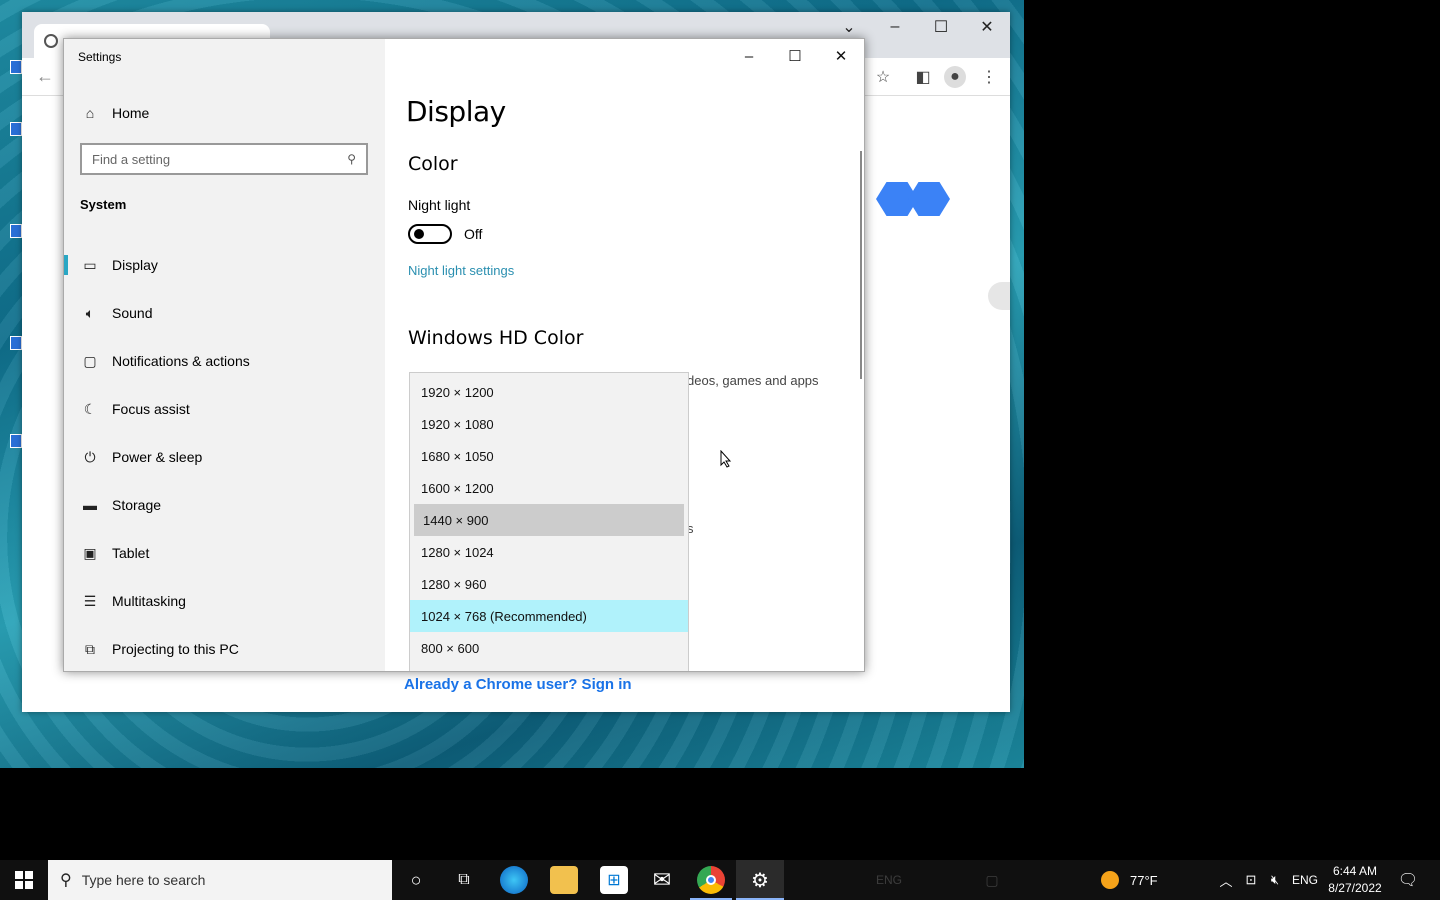 This screenshot has height=900, width=1440. What do you see at coordinates (224, 601) in the screenshot?
I see `sidebar-item-multitasking: ☰ Multitasking` at bounding box center [224, 601].